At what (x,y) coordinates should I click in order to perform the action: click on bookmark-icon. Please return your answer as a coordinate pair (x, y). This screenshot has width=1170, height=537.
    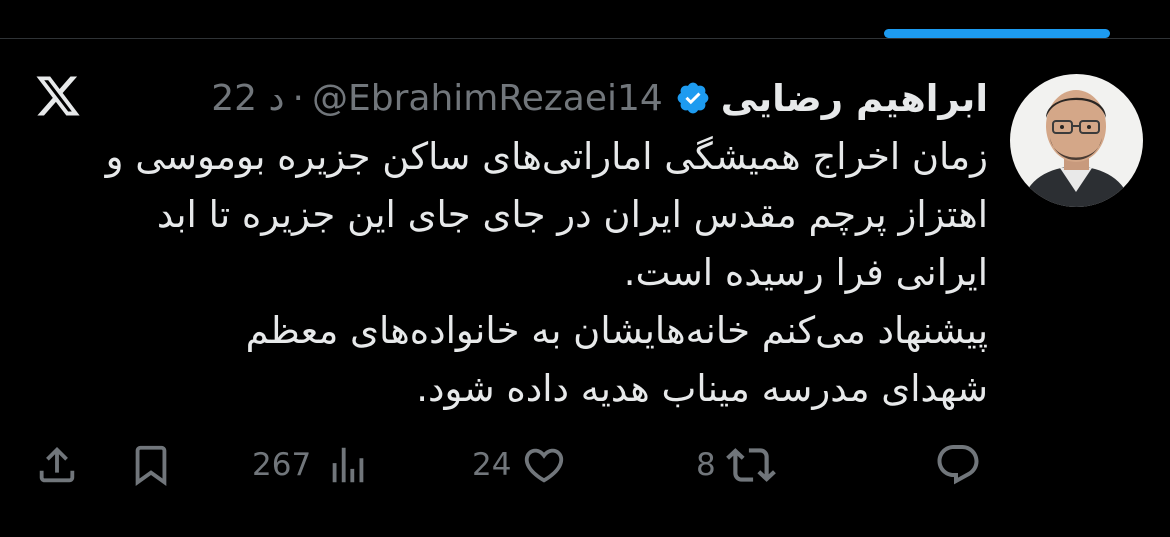
    Looking at the image, I should click on (151, 465).